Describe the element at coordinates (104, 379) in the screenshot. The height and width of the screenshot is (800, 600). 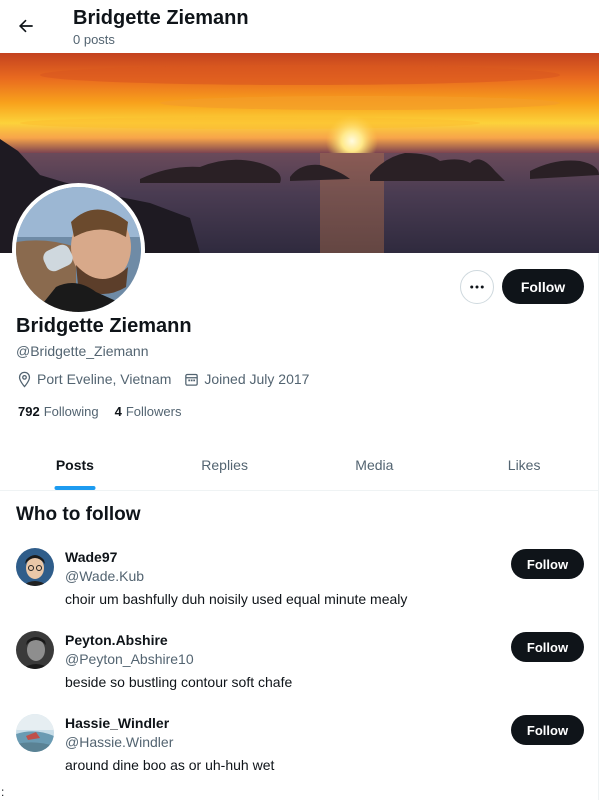
I see `location-text: Port Eveline, Vietnam` at that location.